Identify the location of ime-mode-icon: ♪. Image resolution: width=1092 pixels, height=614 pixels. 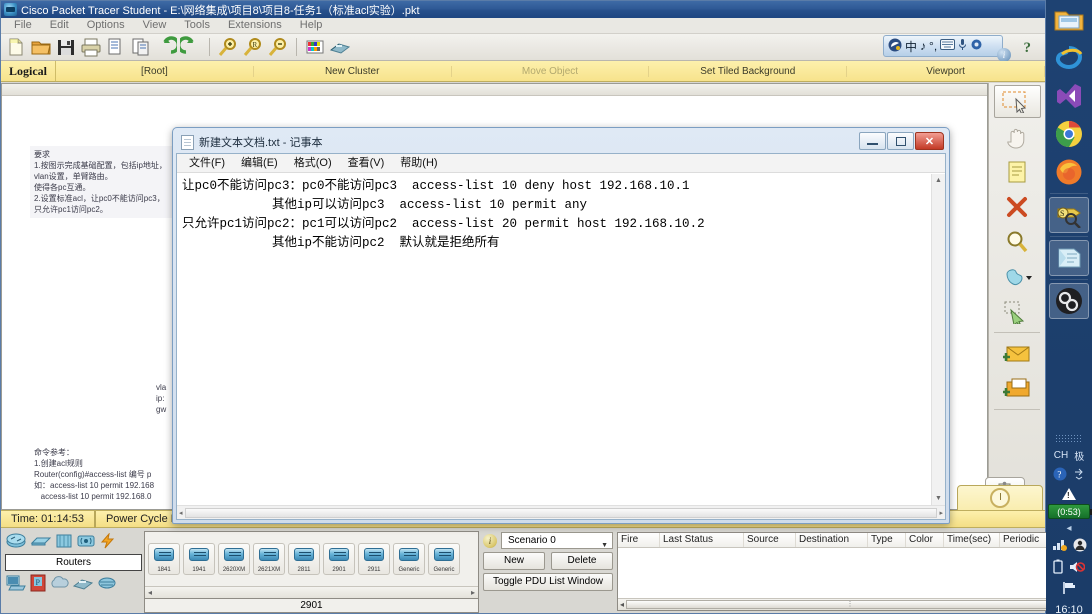
(923, 46).